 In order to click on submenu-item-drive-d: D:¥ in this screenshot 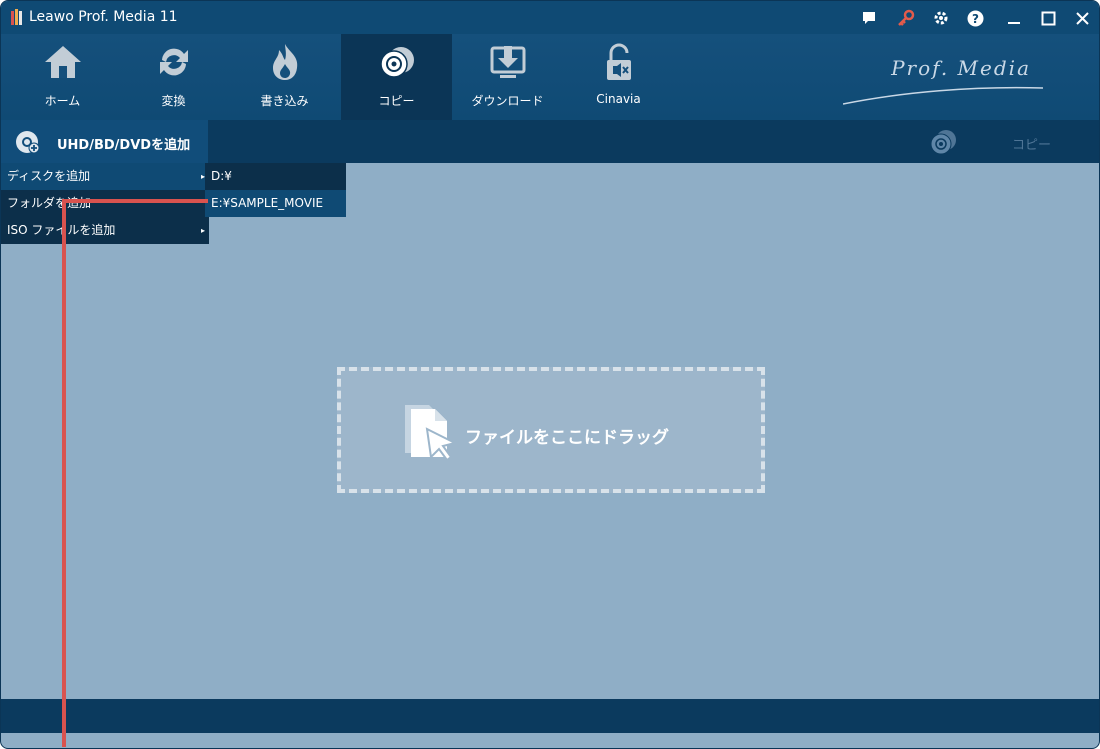, I will do `click(275, 176)`.